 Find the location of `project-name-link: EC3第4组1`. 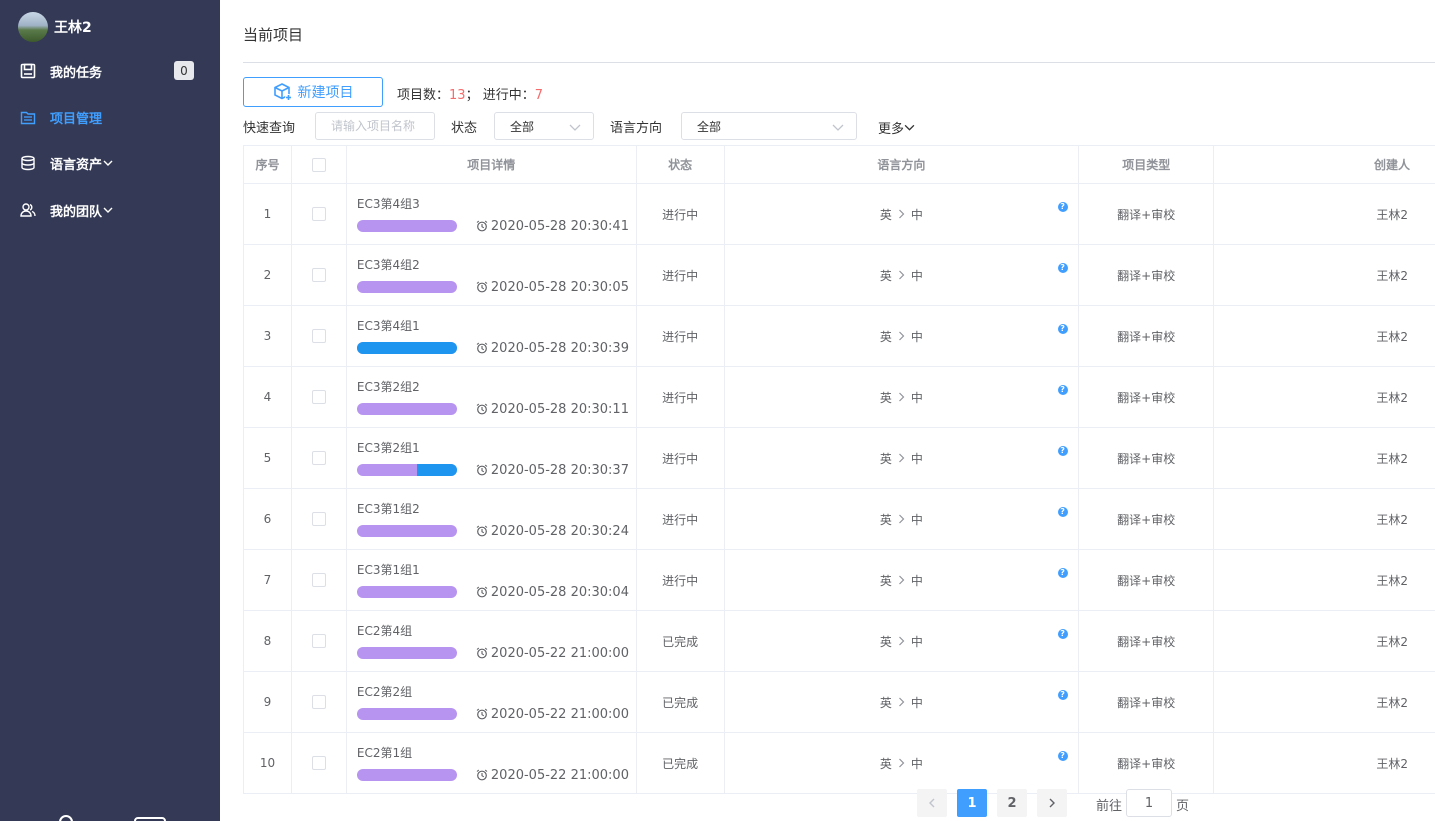

project-name-link: EC3第4组1 is located at coordinates (388, 325).